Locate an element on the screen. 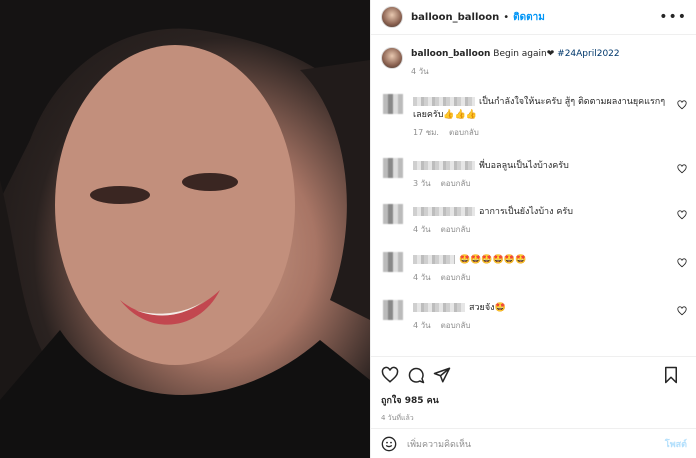 The height and width of the screenshot is (458, 696). comment-input: เพิ่มความคิดเห็น is located at coordinates (439, 444).